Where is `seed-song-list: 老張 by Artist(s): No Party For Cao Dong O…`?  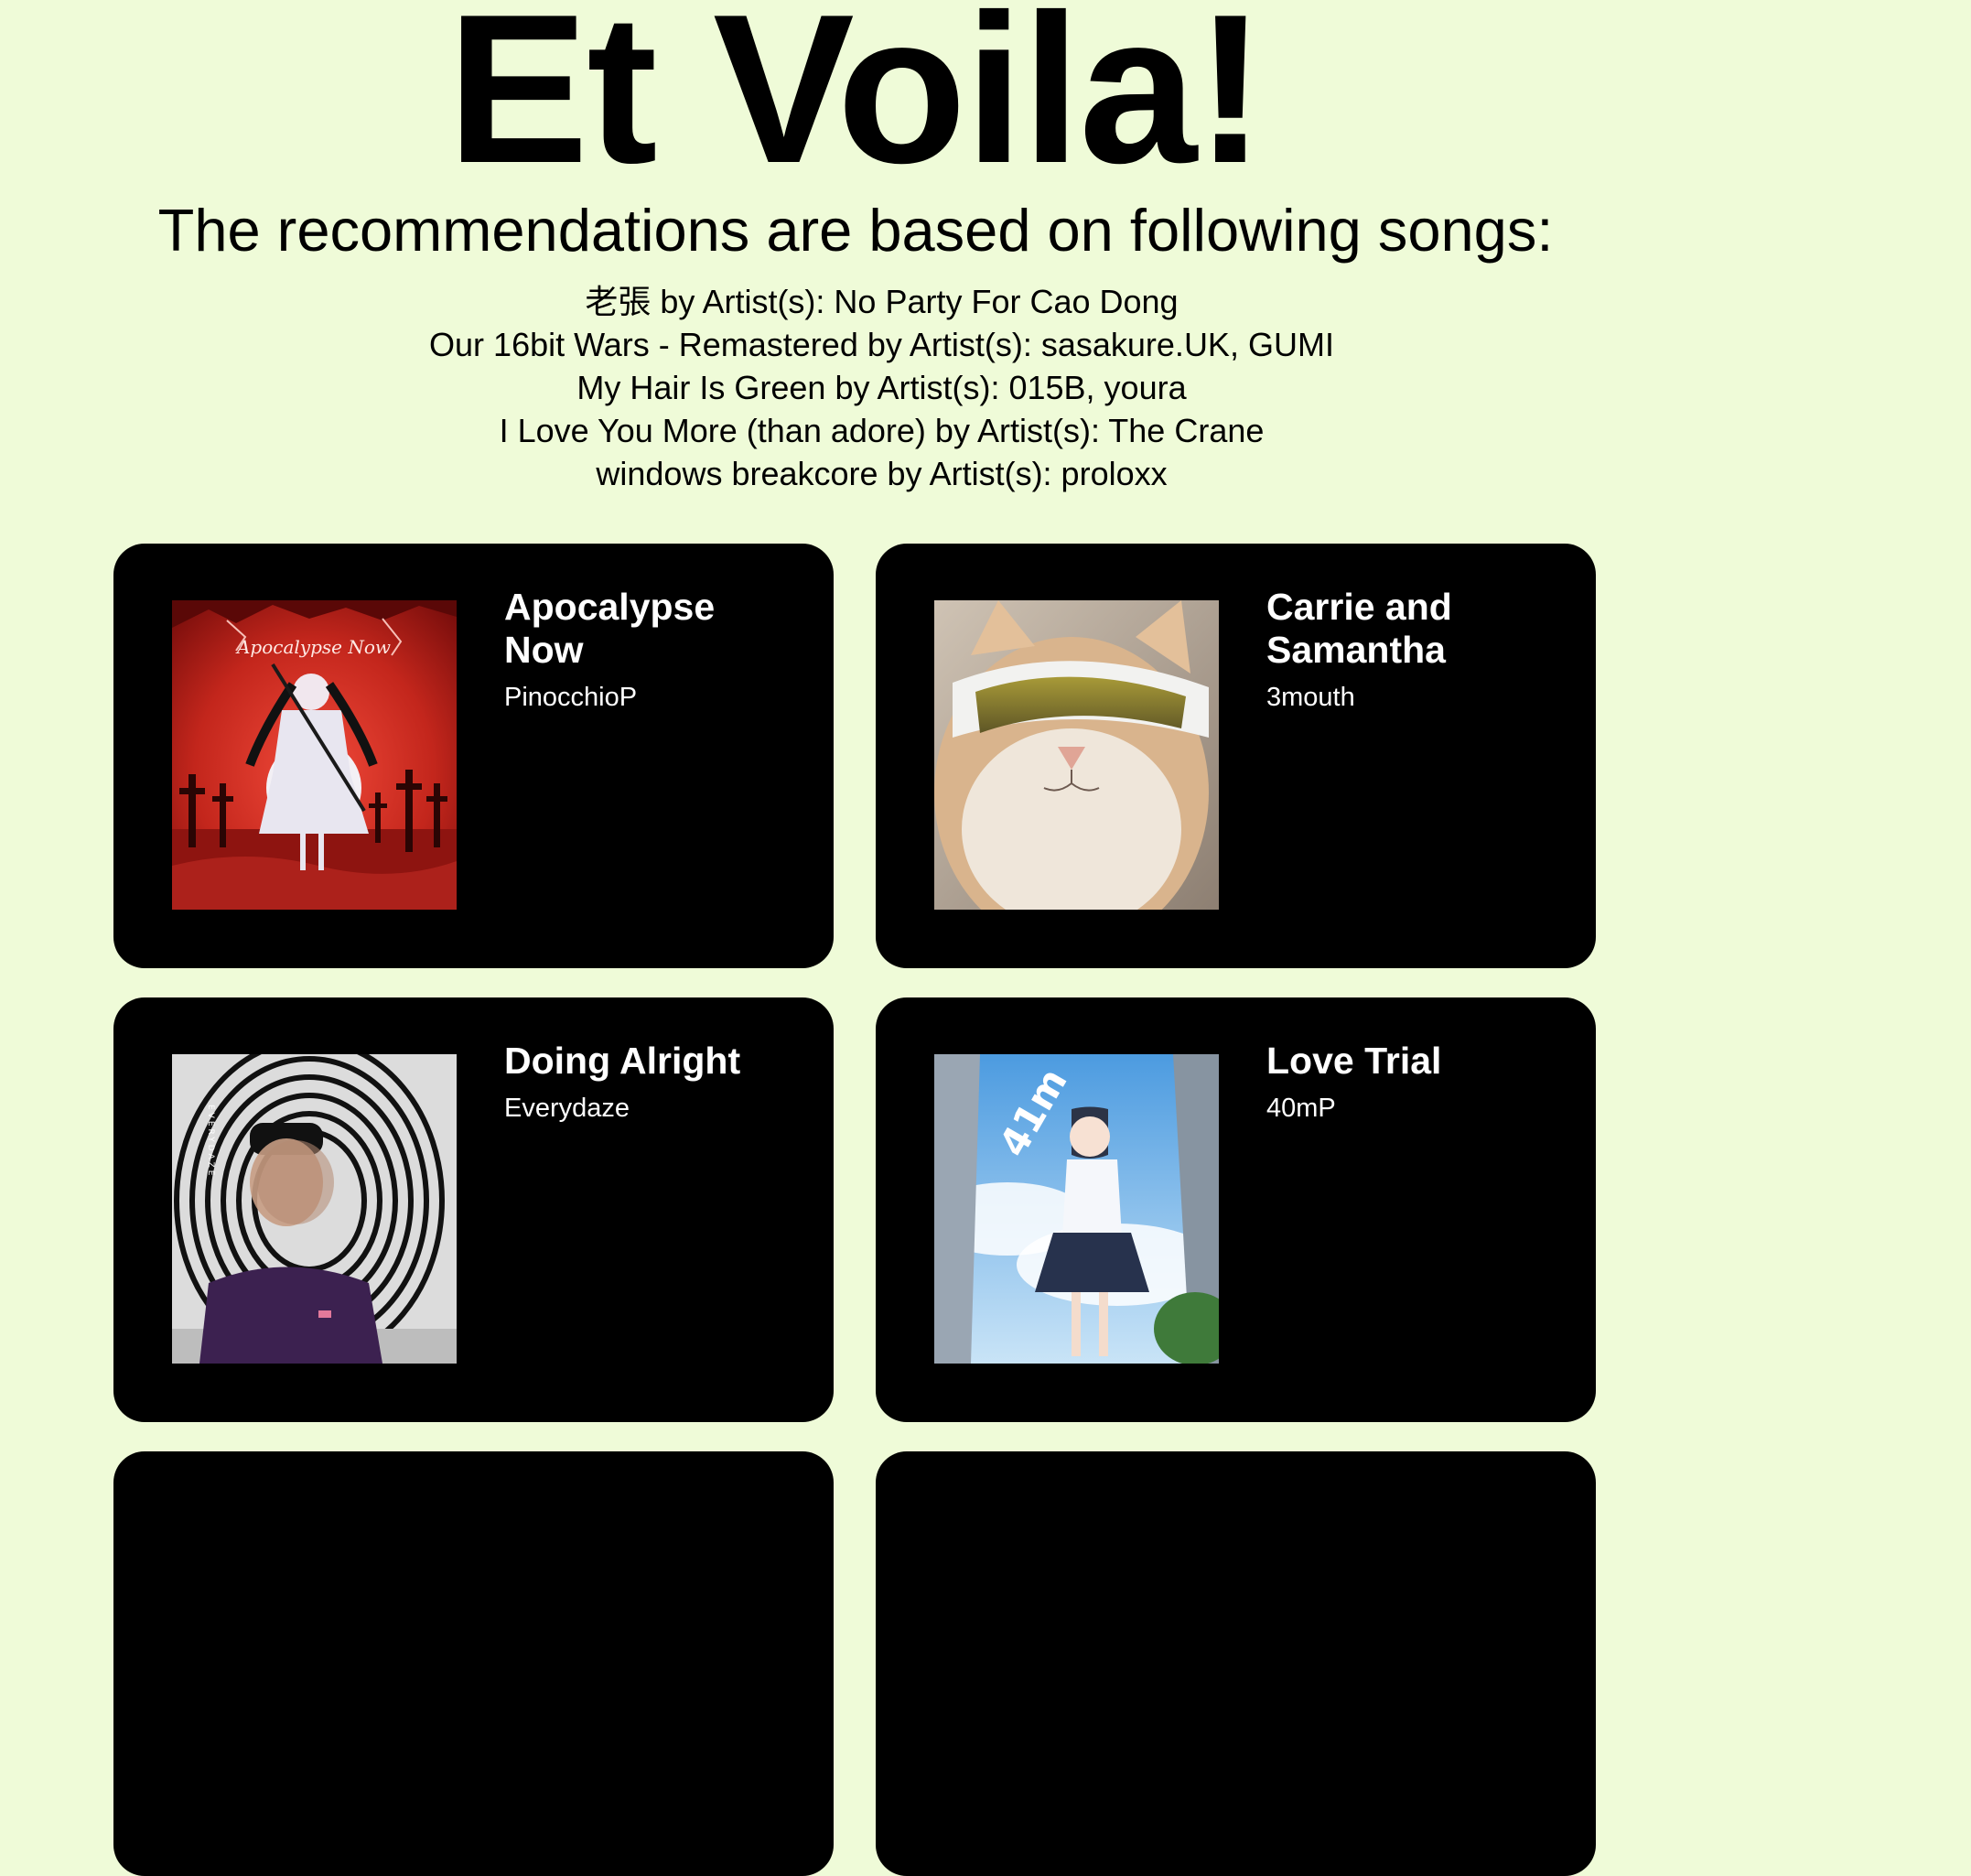 seed-song-list: 老張 by Artist(s): No Party For Cao Dong O… is located at coordinates (881, 387).